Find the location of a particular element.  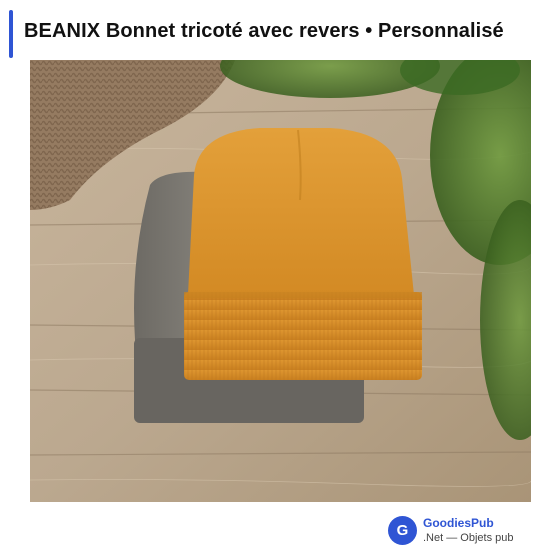

brand-logo: G is located at coordinates (402, 530).